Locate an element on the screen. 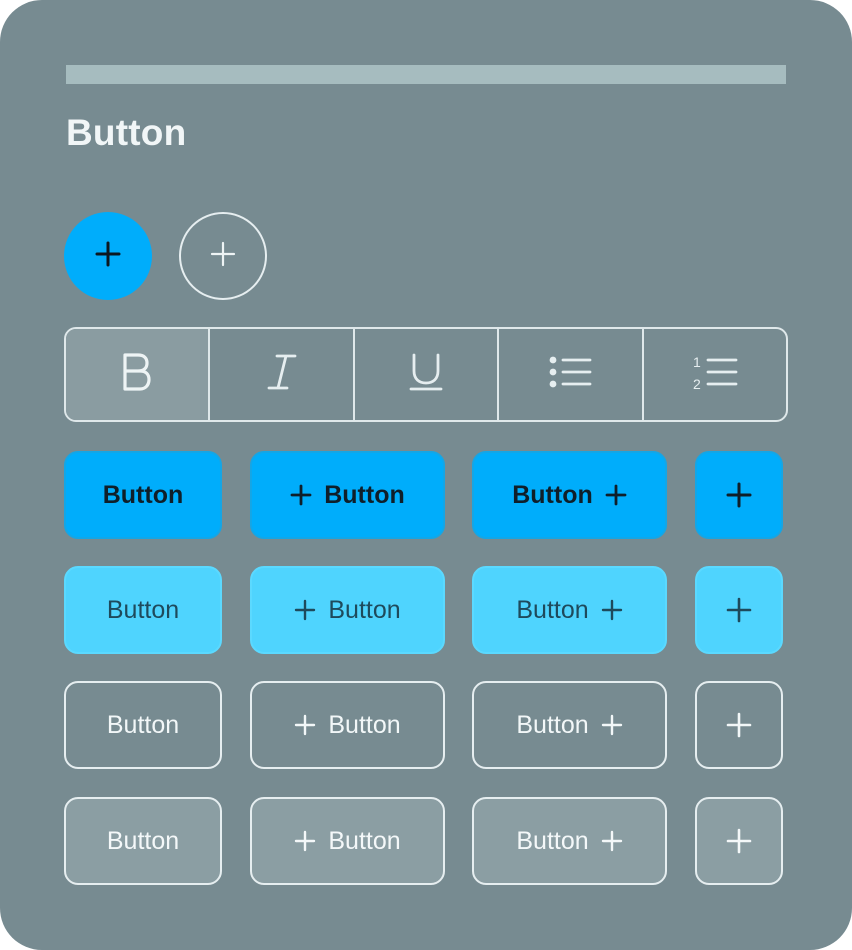 This screenshot has width=852, height=950. fab-filled-add-button is located at coordinates (108, 256).